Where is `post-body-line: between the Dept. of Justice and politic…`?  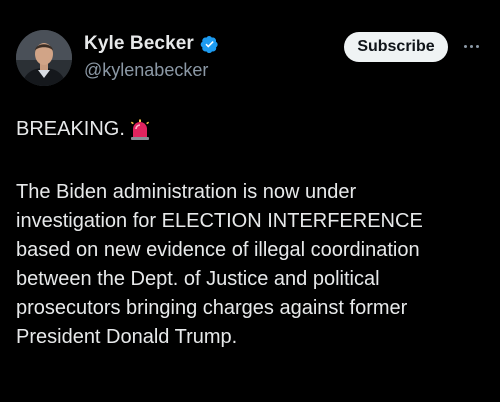 post-body-line: between the Dept. of Justice and politic… is located at coordinates (198, 279).